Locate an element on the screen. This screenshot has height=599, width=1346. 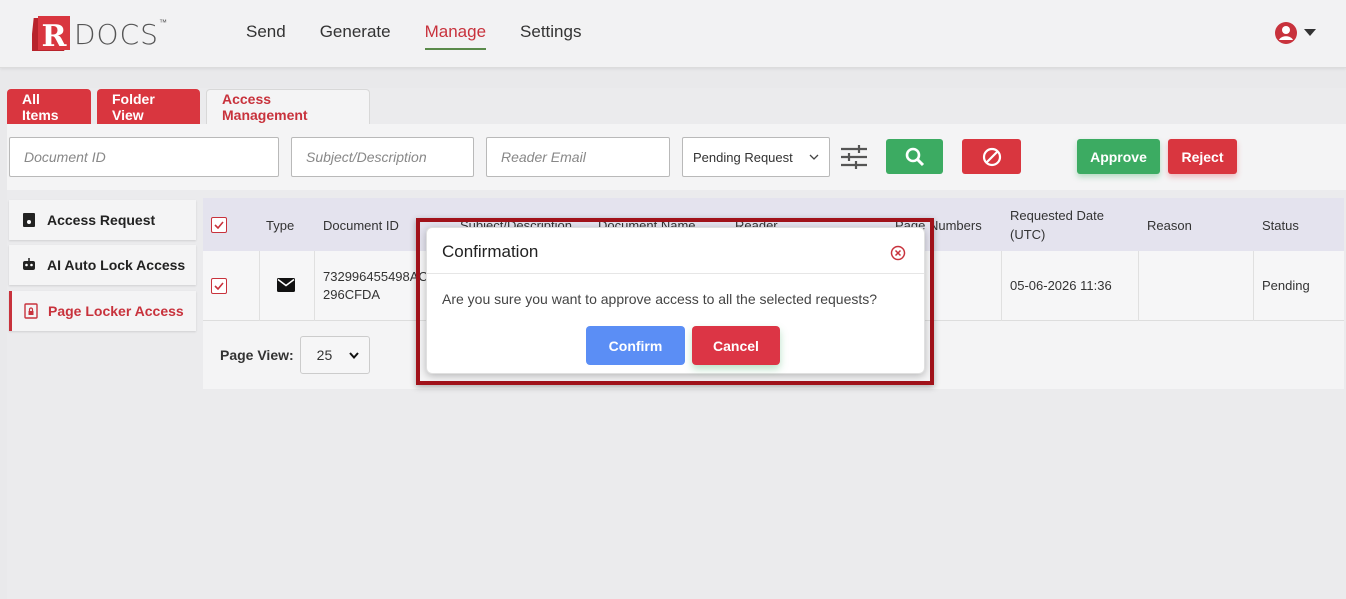
page-size-select: 25 is located at coordinates (334, 355).